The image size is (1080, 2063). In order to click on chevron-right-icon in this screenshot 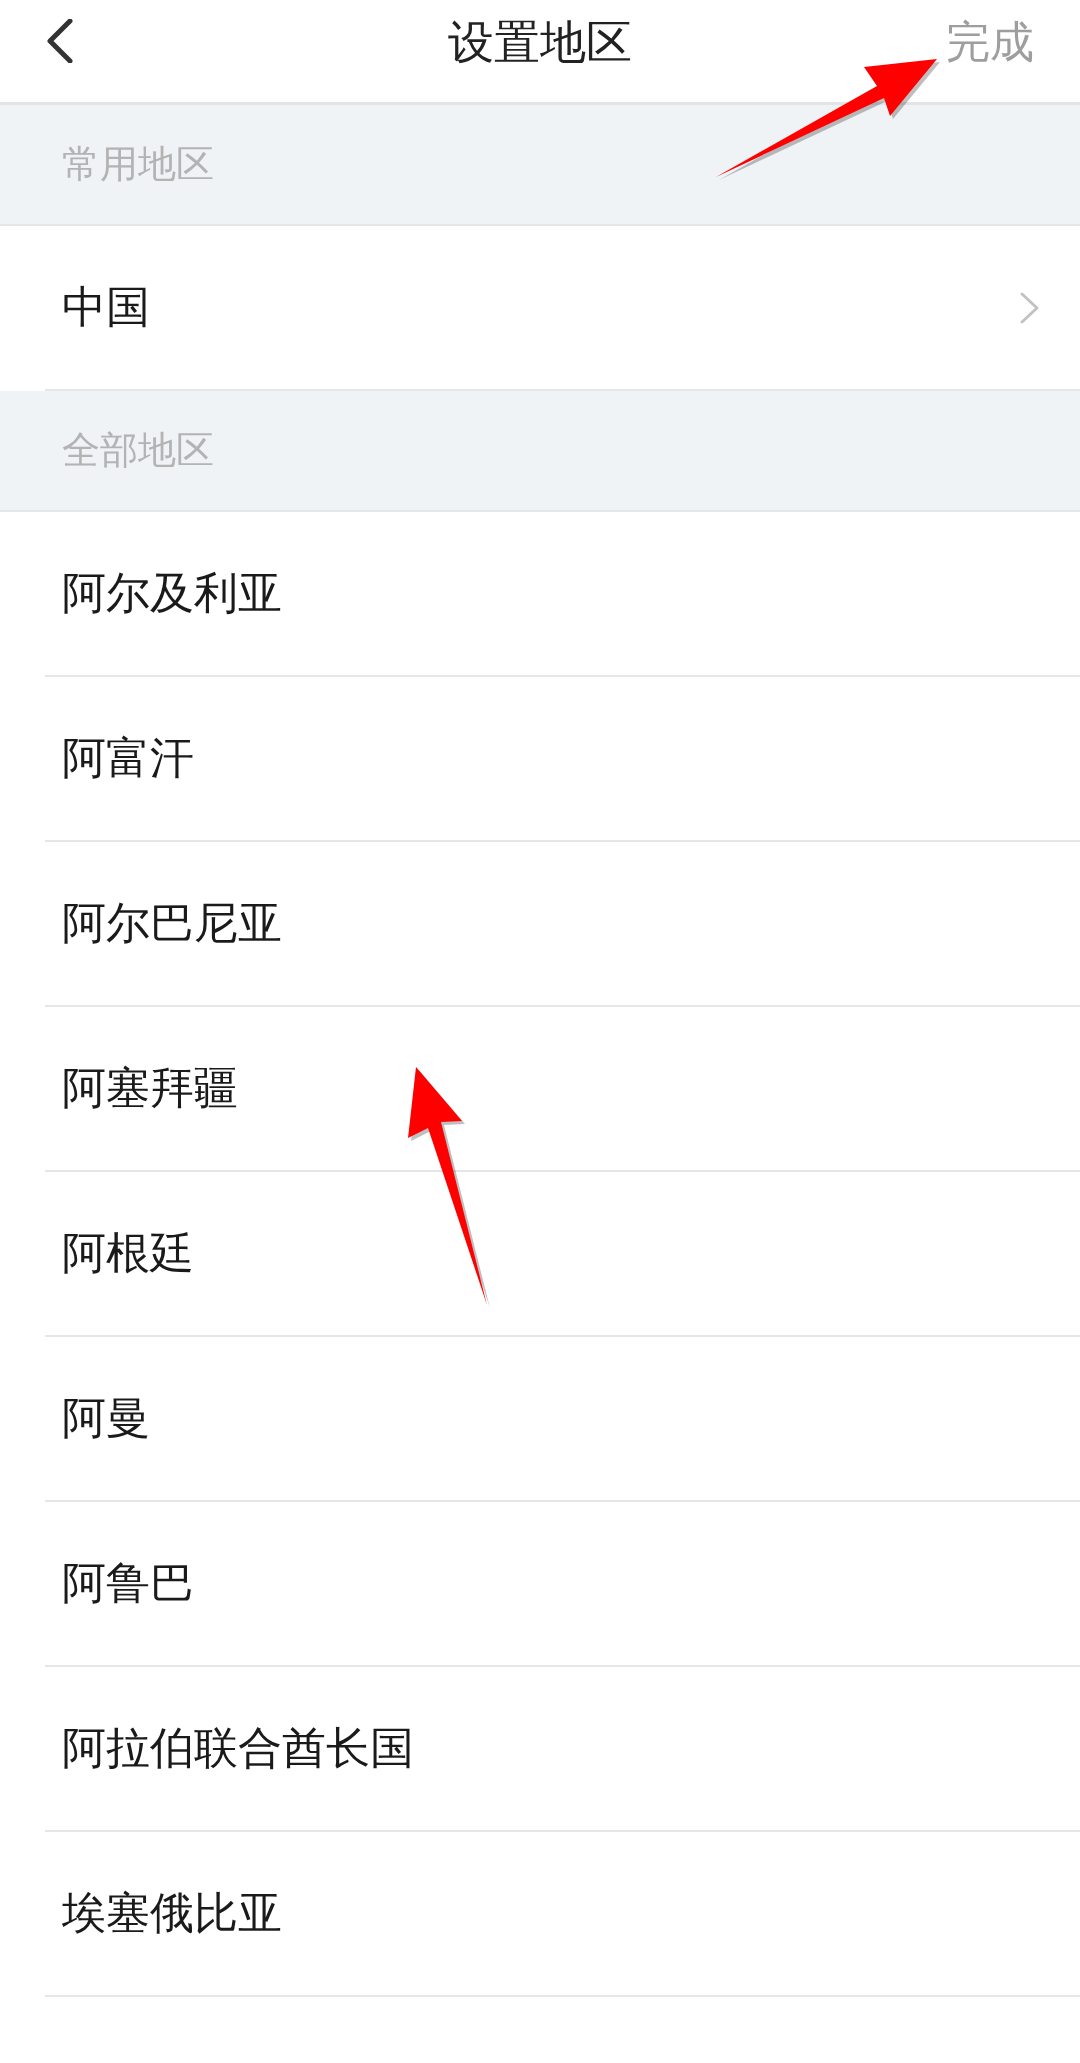, I will do `click(1030, 307)`.